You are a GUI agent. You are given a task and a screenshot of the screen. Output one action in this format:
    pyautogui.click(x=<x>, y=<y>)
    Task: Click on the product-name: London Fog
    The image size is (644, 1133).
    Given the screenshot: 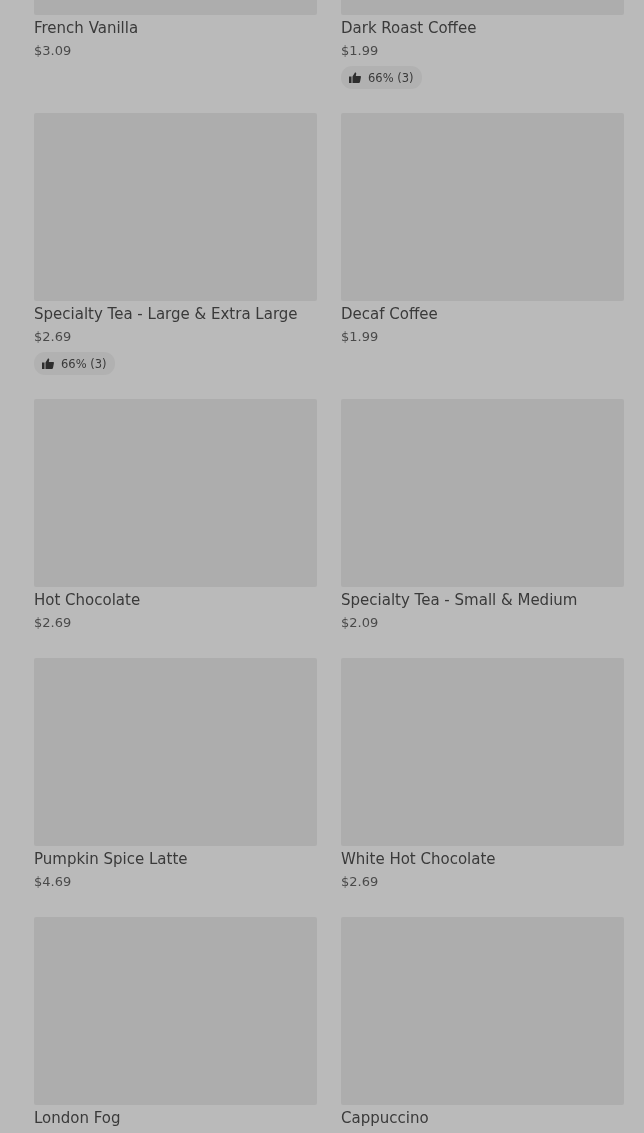 What is the action you would take?
    pyautogui.click(x=77, y=1118)
    